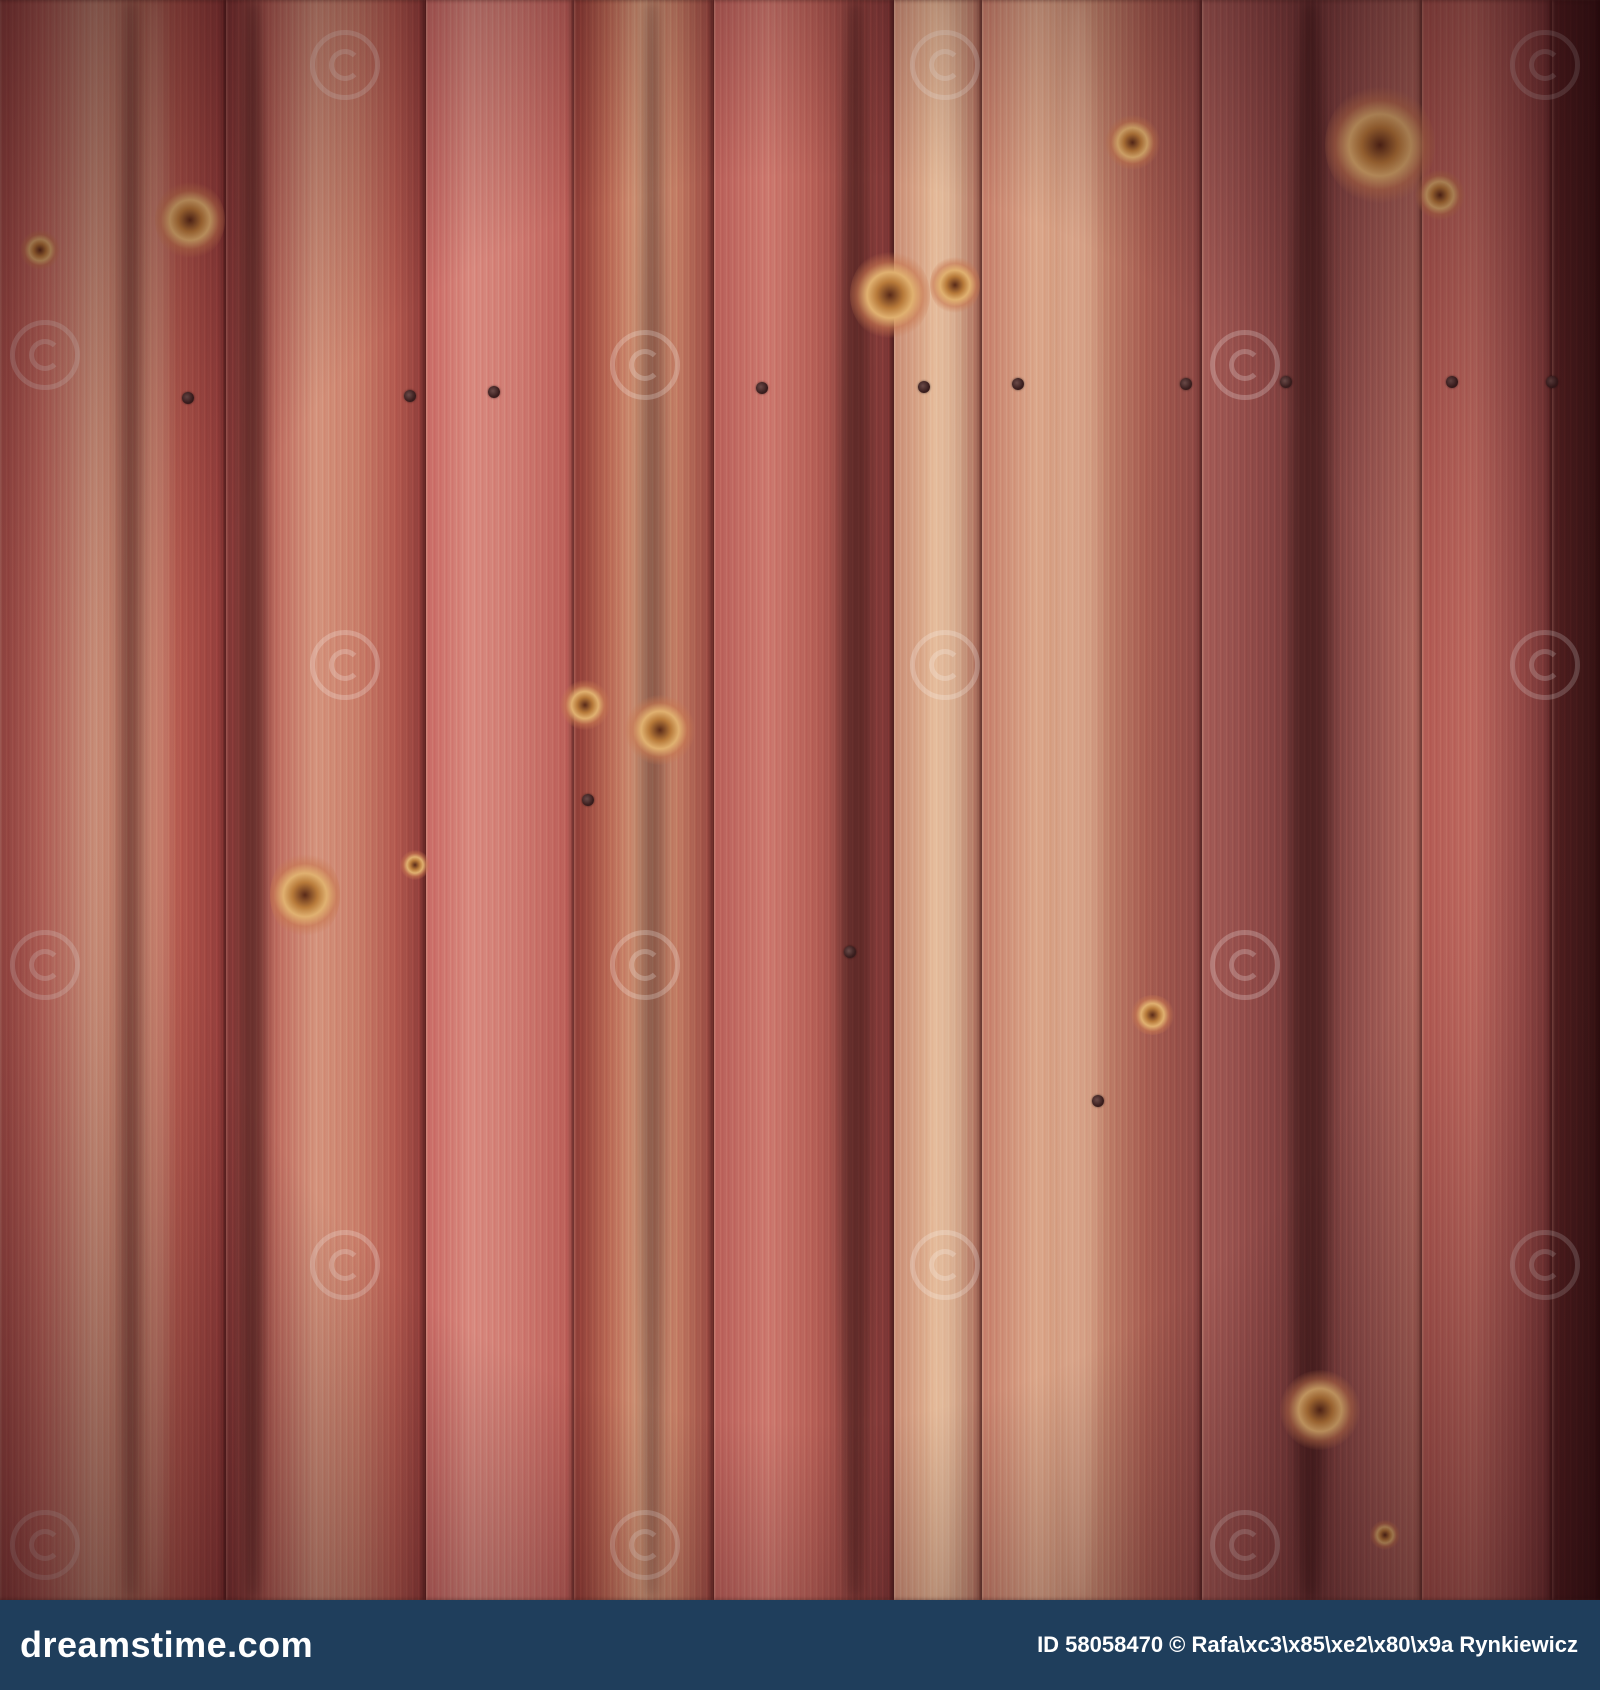  What do you see at coordinates (166, 1645) in the screenshot?
I see `brand-logo: dreamstime.com` at bounding box center [166, 1645].